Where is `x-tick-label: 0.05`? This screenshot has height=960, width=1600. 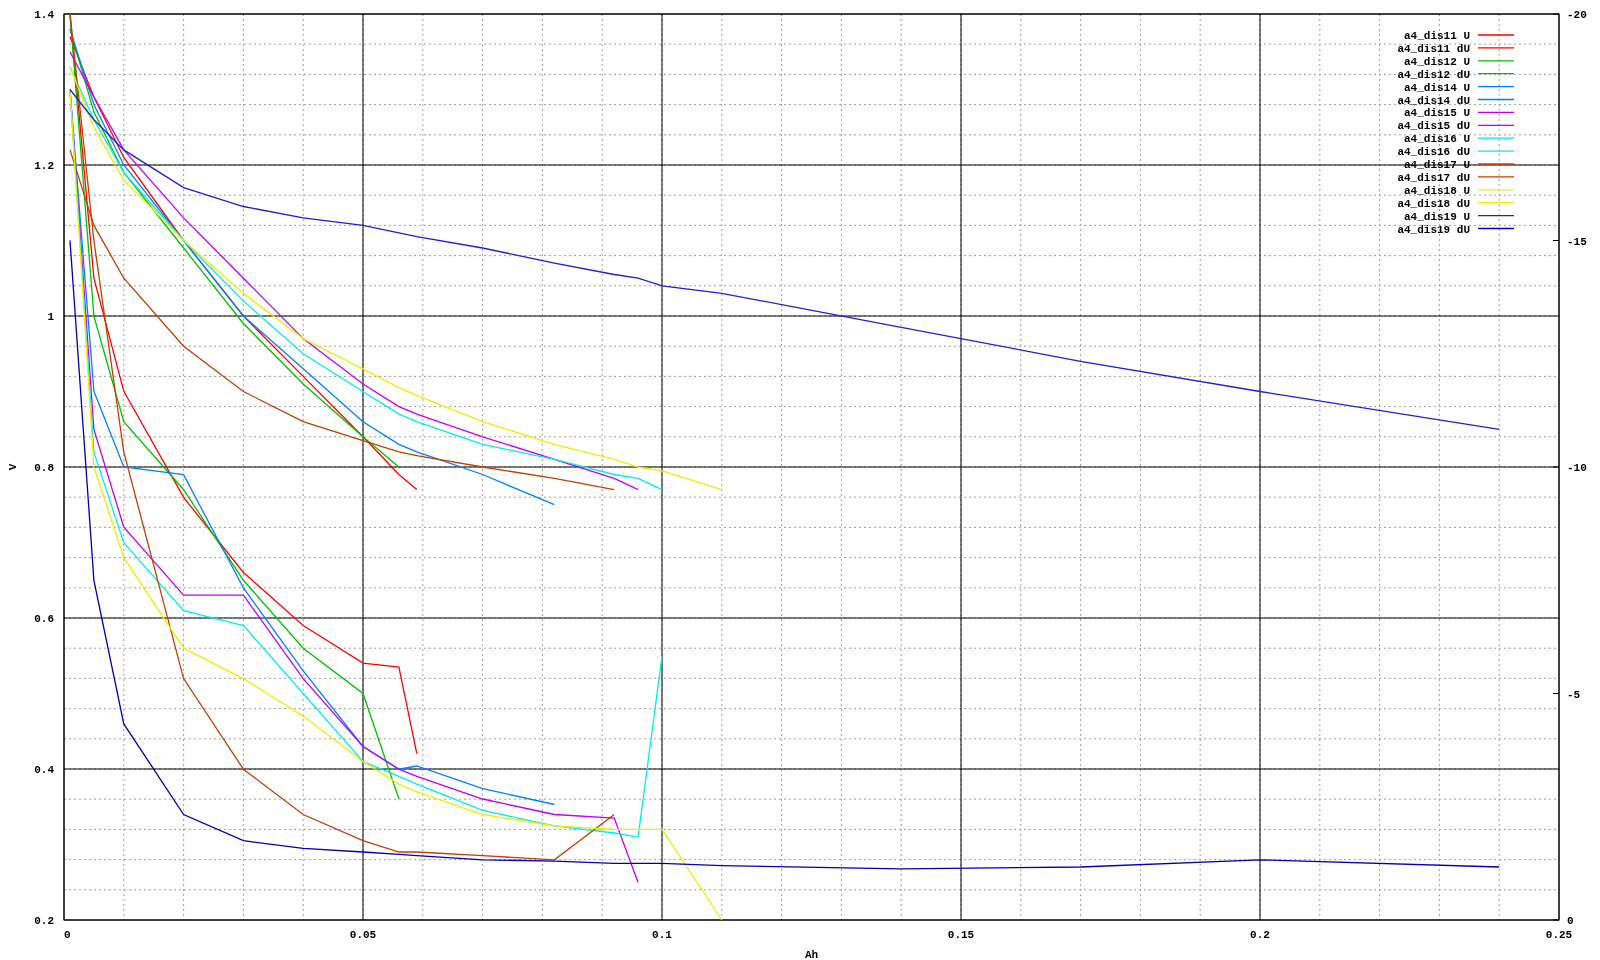
x-tick-label: 0.05 is located at coordinates (363, 935).